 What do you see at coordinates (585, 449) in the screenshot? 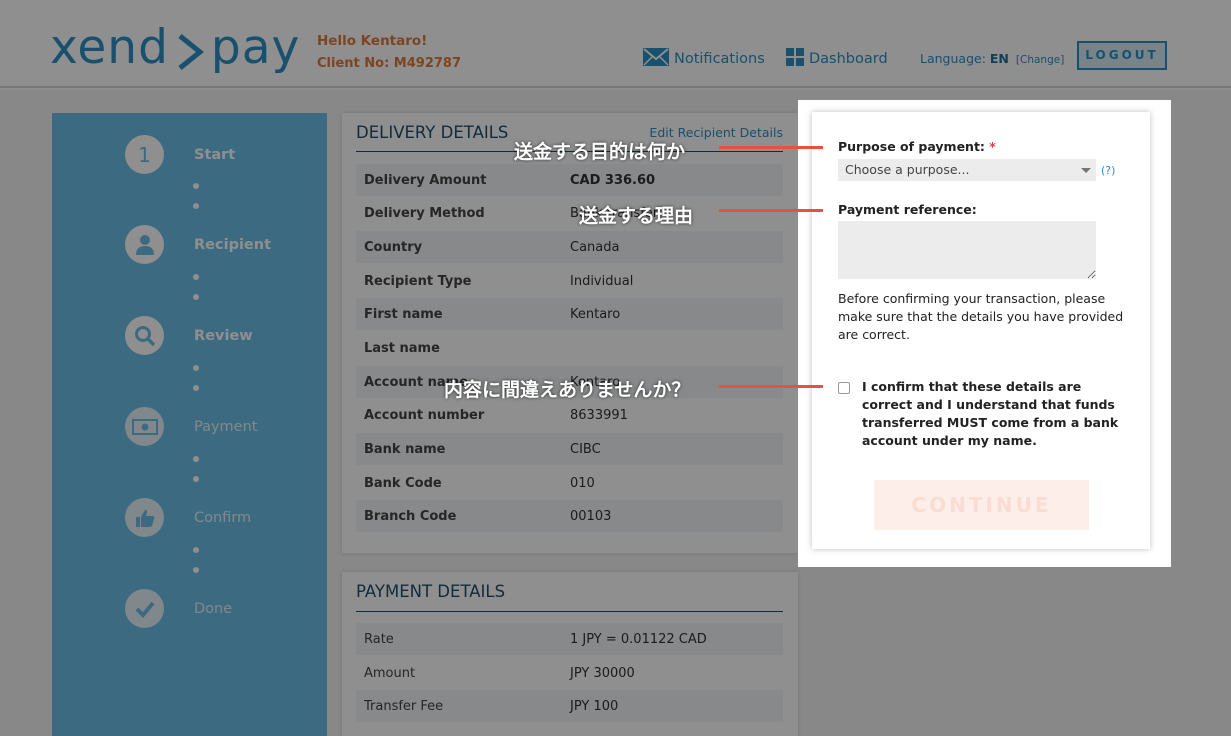
I see `row-value: CIBC` at bounding box center [585, 449].